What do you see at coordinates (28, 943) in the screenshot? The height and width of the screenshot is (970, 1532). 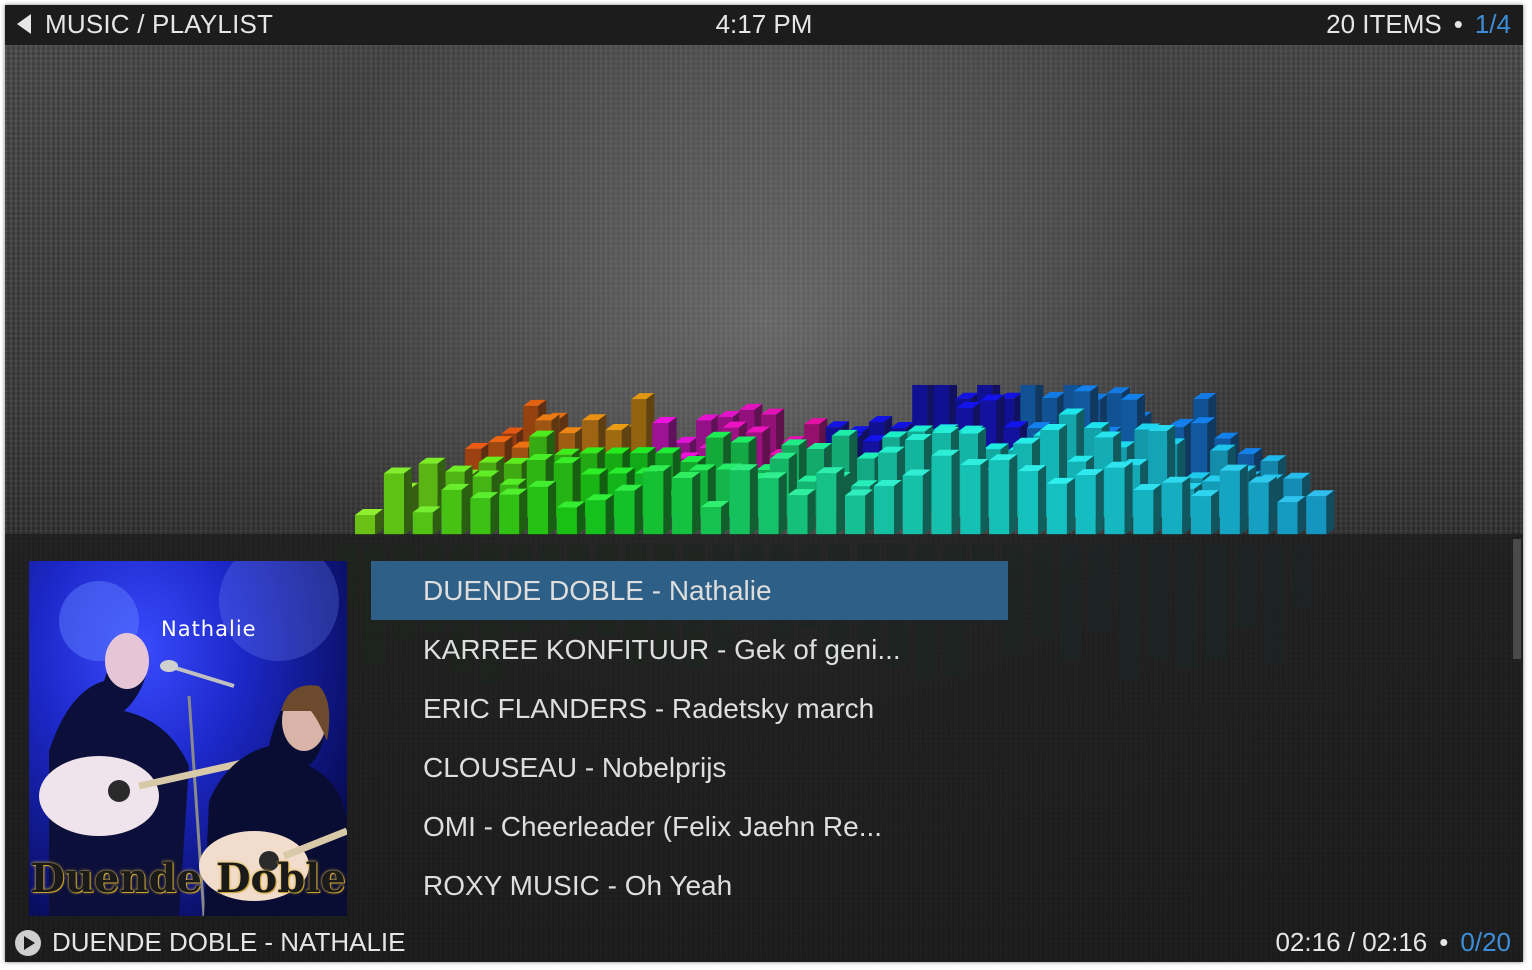 I see `play-icon` at bounding box center [28, 943].